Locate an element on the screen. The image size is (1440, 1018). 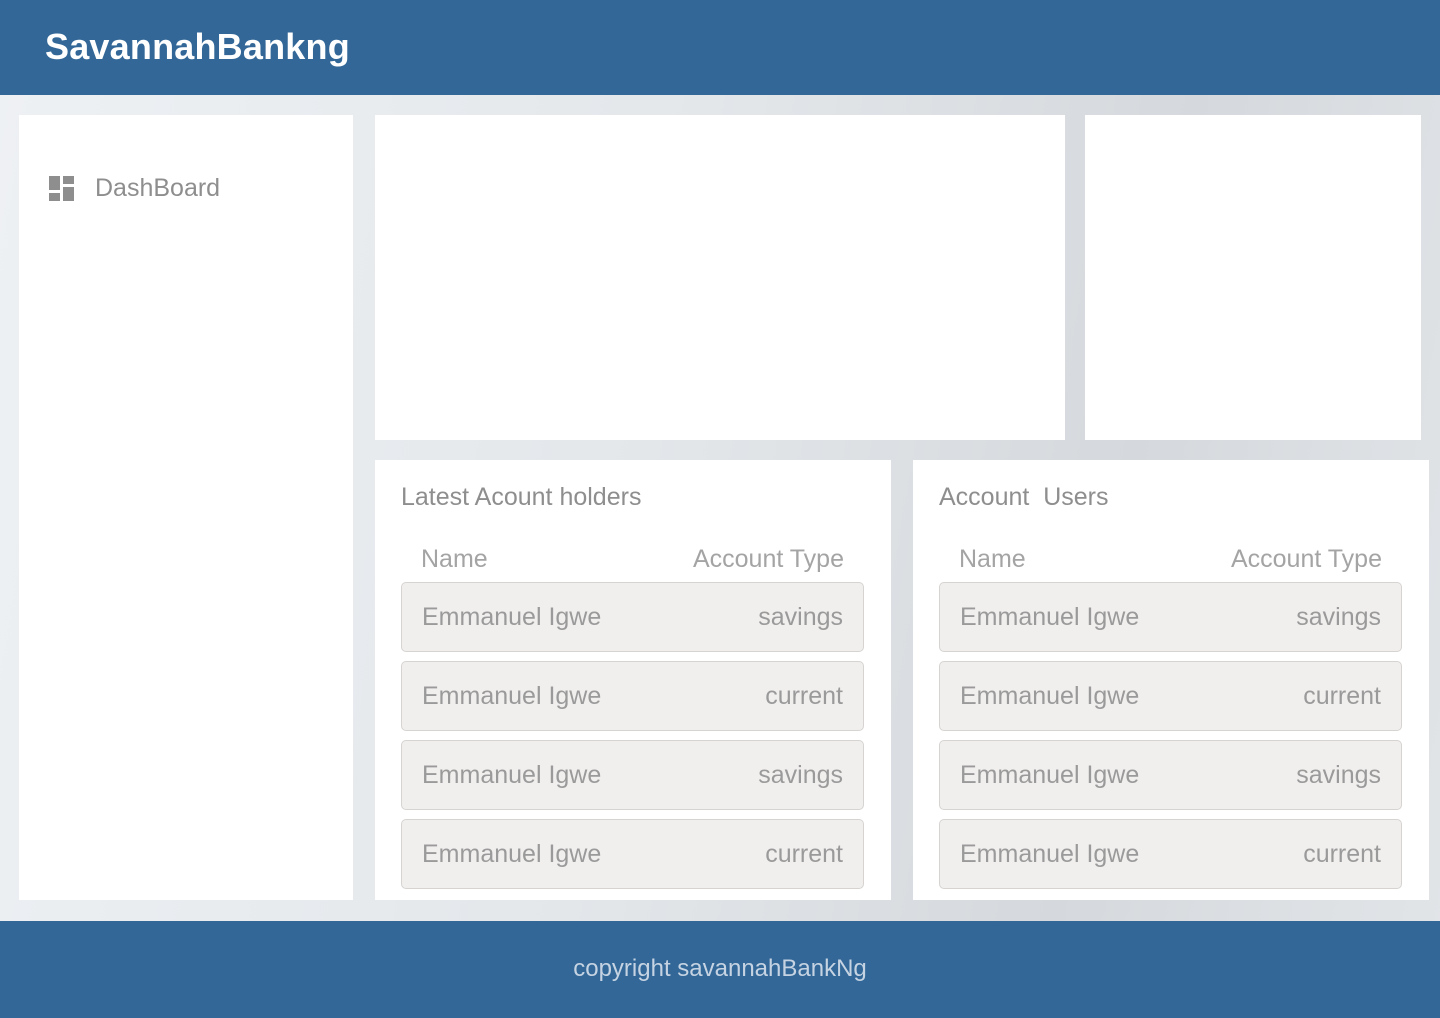
brand-title: SavannahBankng is located at coordinates (197, 47).